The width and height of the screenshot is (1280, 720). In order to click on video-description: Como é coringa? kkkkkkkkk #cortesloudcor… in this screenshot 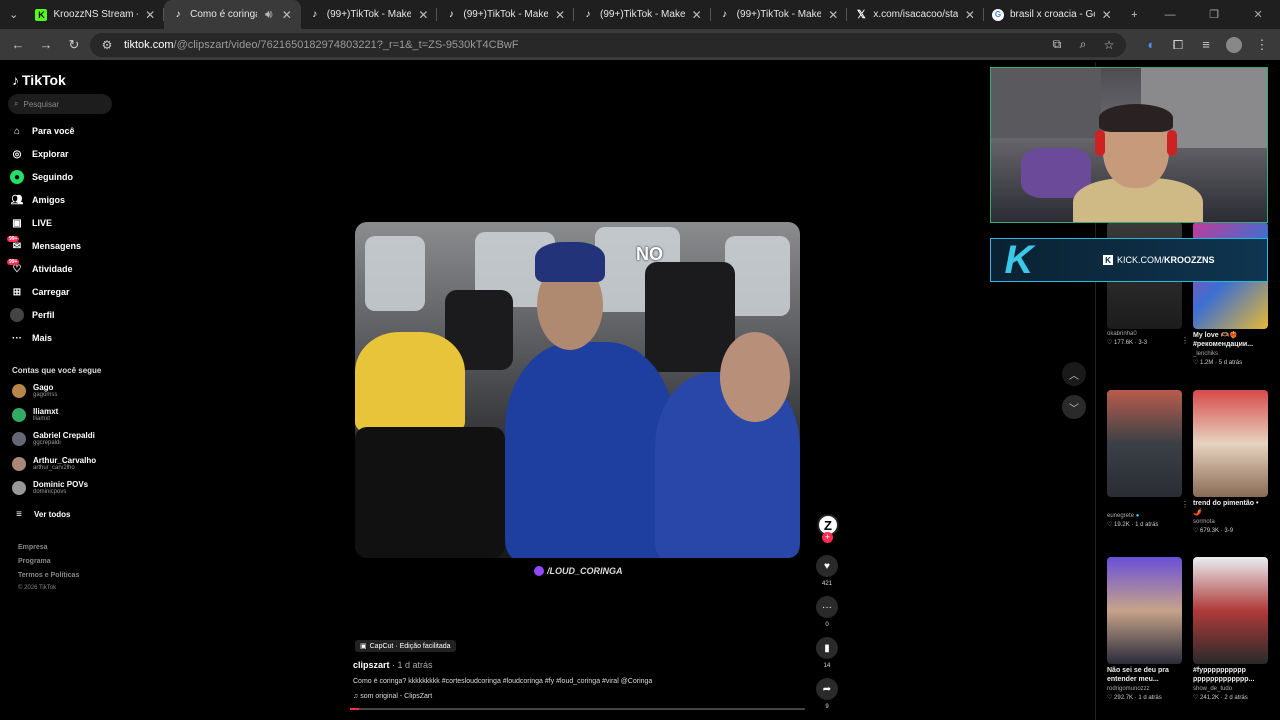, I will do `click(503, 681)`.